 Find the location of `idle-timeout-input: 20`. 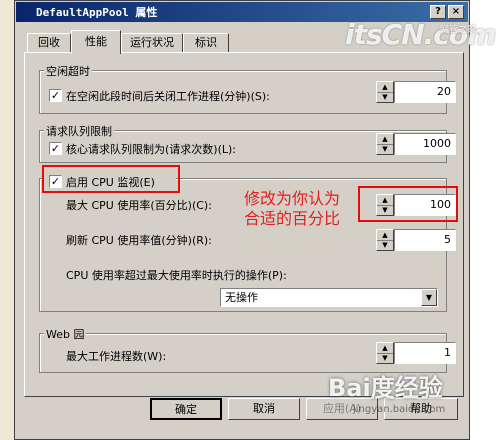

idle-timeout-input: 20 is located at coordinates (425, 92).